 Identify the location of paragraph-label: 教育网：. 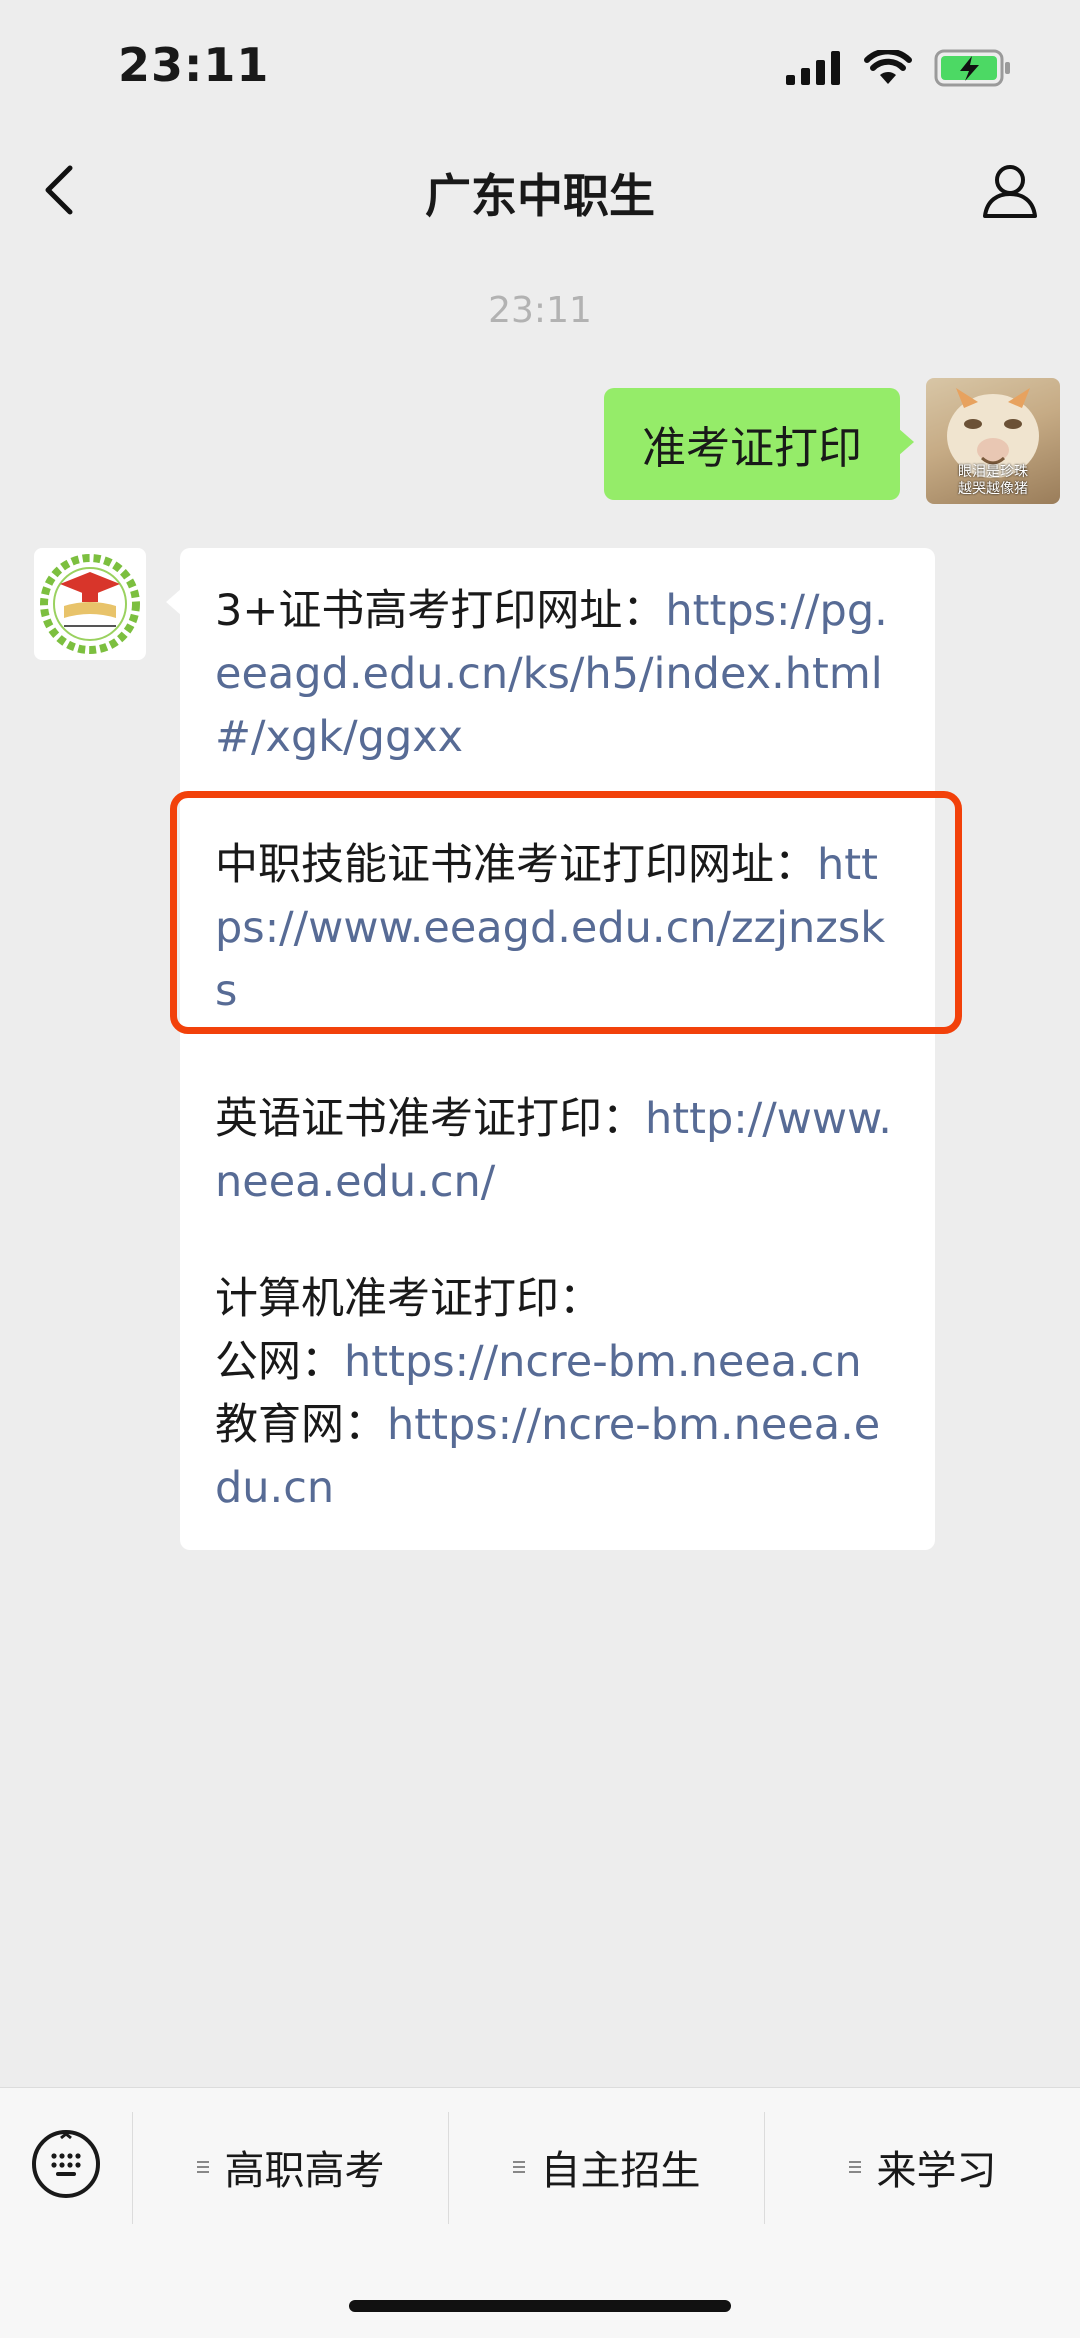
(301, 1425).